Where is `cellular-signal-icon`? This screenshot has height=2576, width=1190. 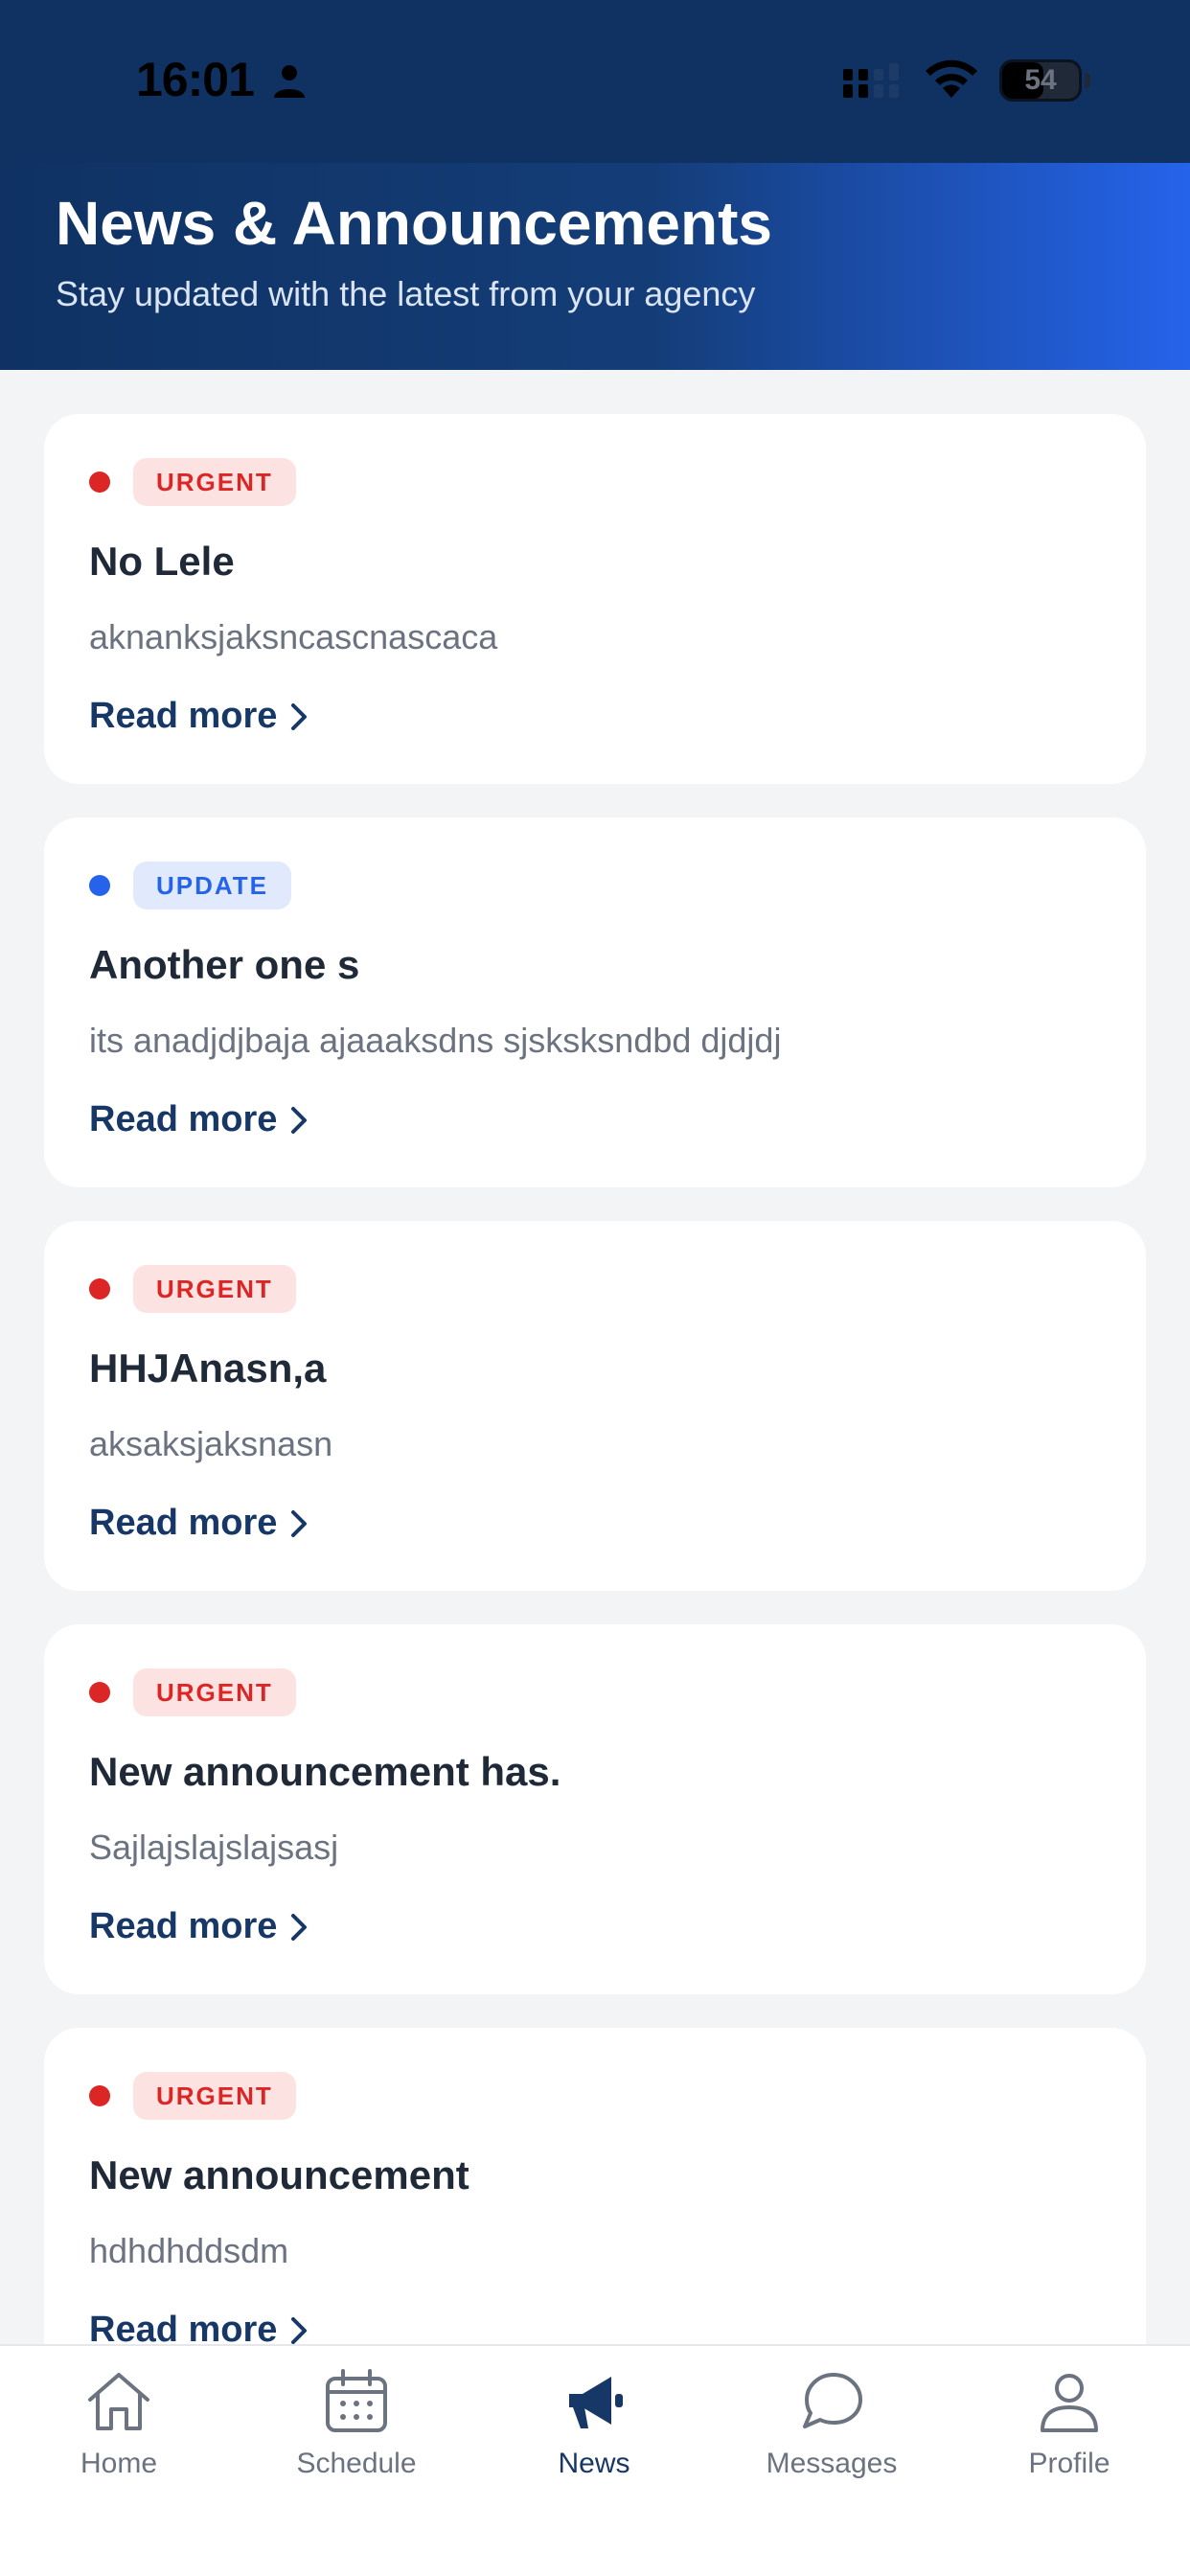
cellular-signal-icon is located at coordinates (871, 80).